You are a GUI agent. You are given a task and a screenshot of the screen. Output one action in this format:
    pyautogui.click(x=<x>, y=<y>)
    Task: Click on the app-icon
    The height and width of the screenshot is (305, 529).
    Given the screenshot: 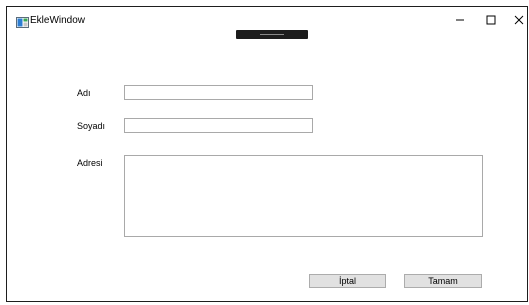 What is the action you would take?
    pyautogui.click(x=22, y=21)
    